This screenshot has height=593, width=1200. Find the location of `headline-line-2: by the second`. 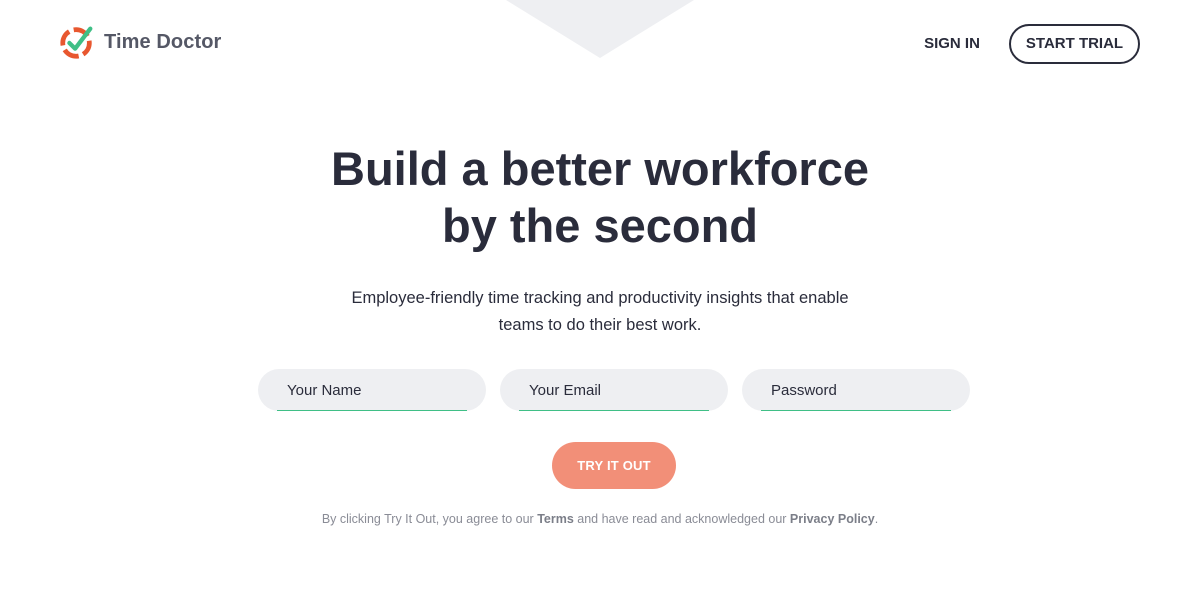

headline-line-2: by the second is located at coordinates (599, 225).